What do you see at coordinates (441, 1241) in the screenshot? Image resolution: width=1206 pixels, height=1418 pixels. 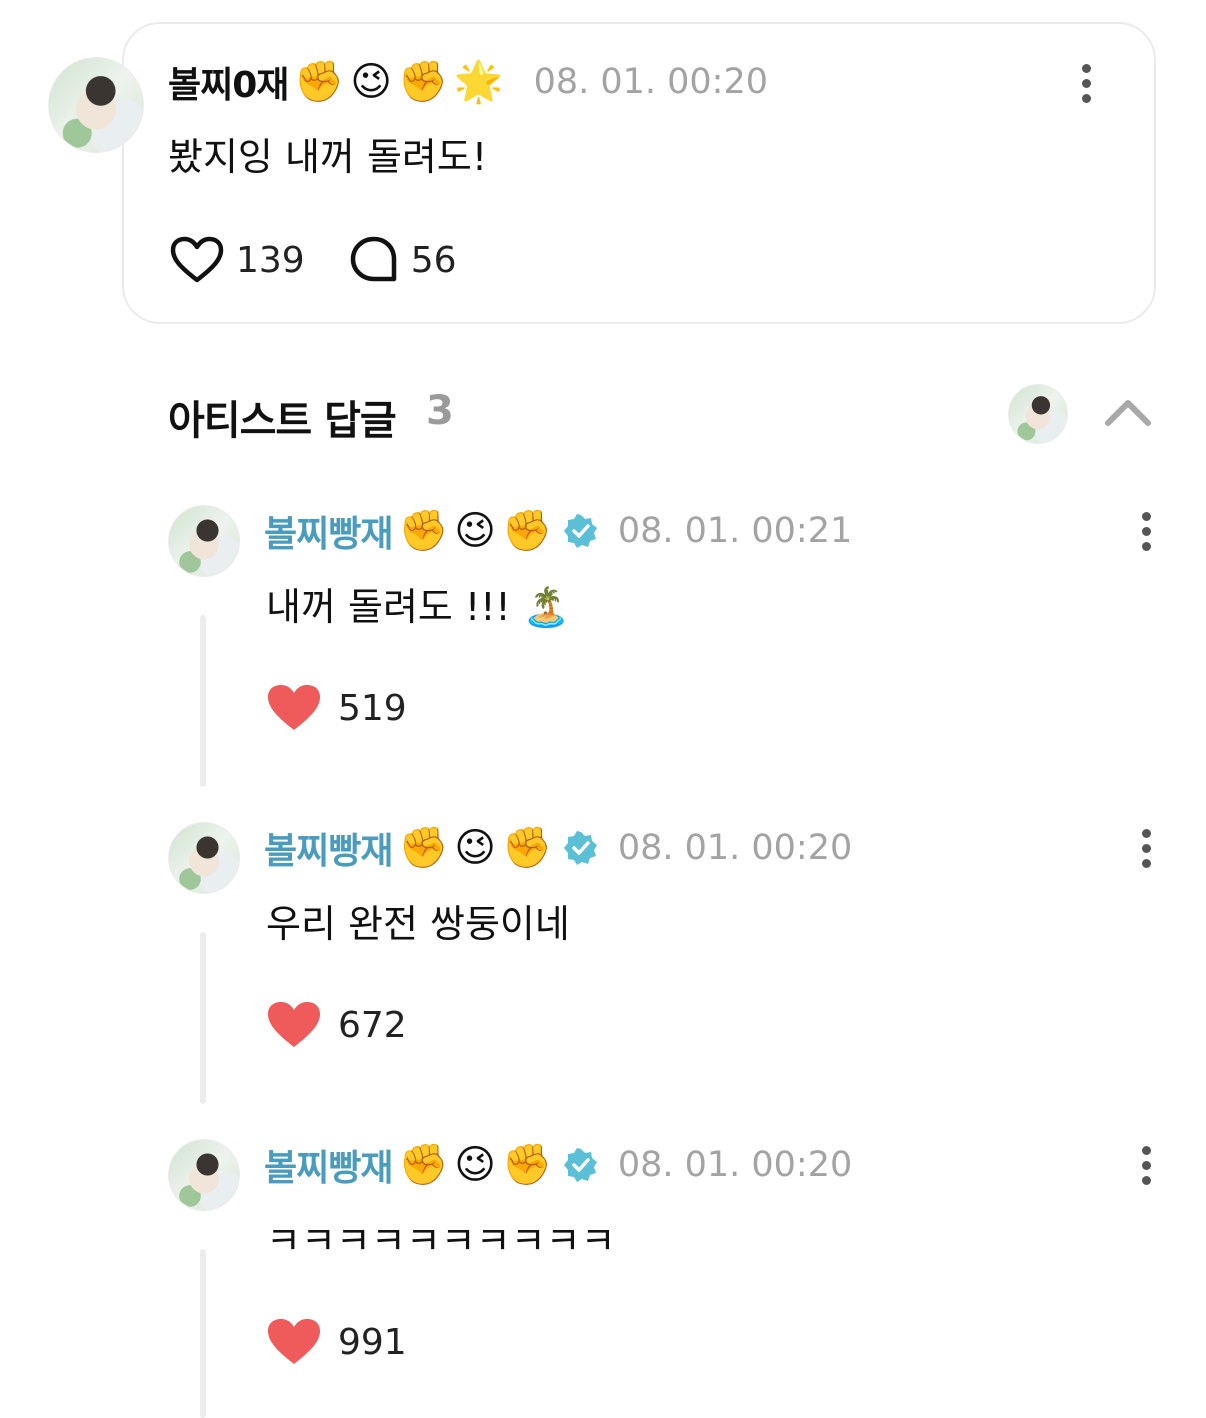 I see `reply-text: ㅋㅋㅋㅋㅋㅋㅋㅋㅋㅋ` at bounding box center [441, 1241].